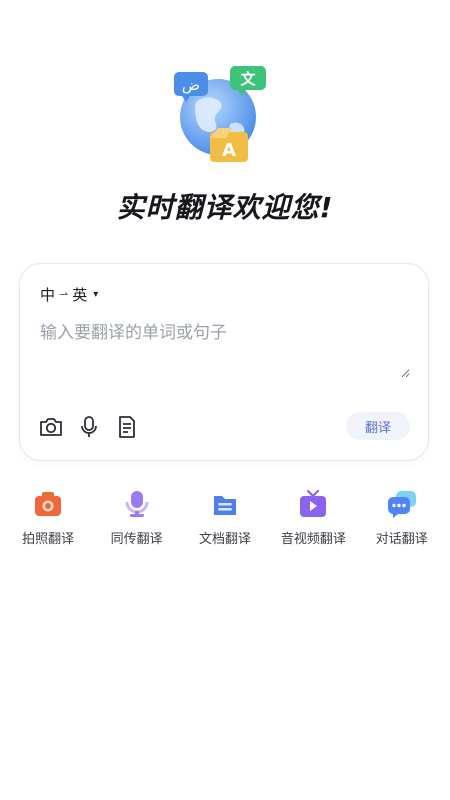 This screenshot has width=450, height=800. Describe the element at coordinates (313, 539) in the screenshot. I see `feature-label: 音视频翻译` at that location.